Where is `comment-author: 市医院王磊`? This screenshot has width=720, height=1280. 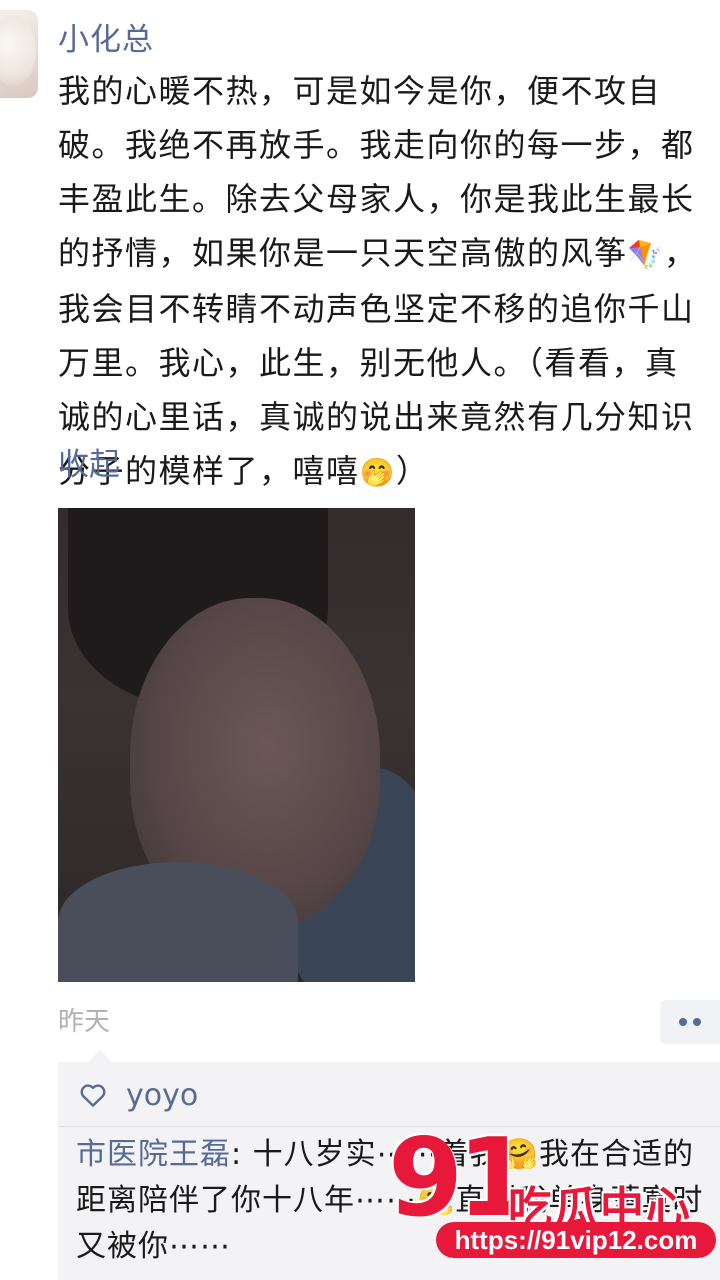 comment-author: 市医院王磊 is located at coordinates (153, 1154).